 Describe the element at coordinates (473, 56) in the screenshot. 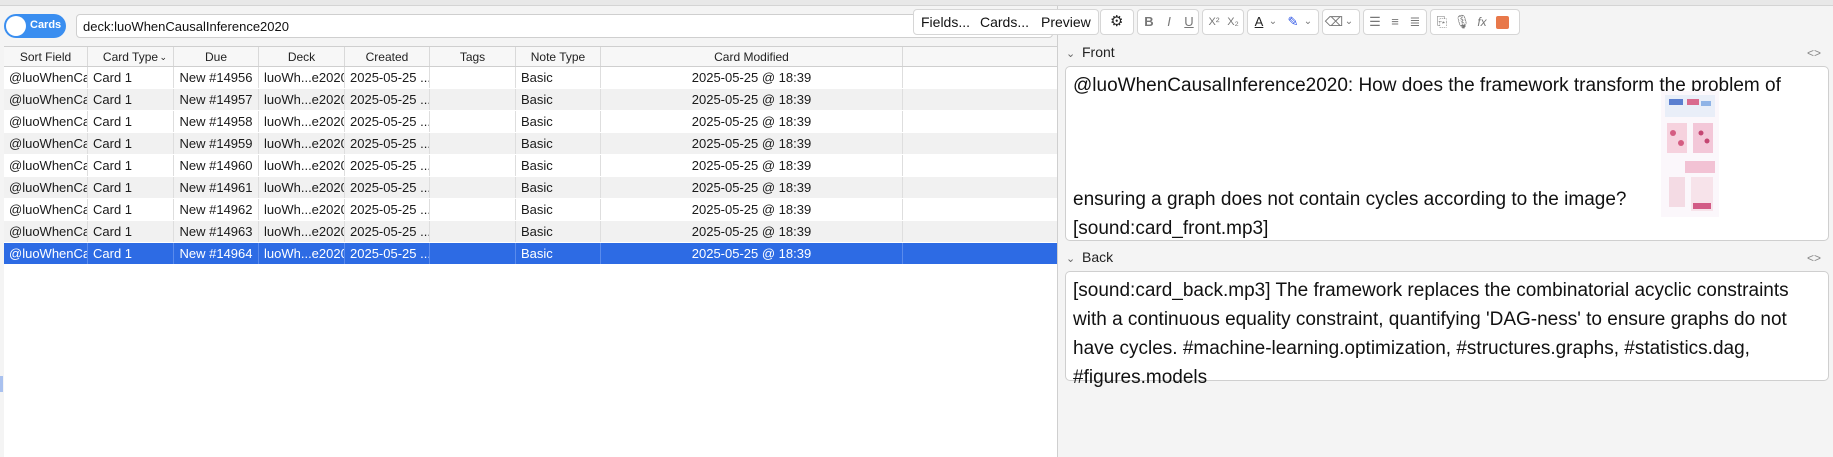

I see `column-tags: Tags` at that location.